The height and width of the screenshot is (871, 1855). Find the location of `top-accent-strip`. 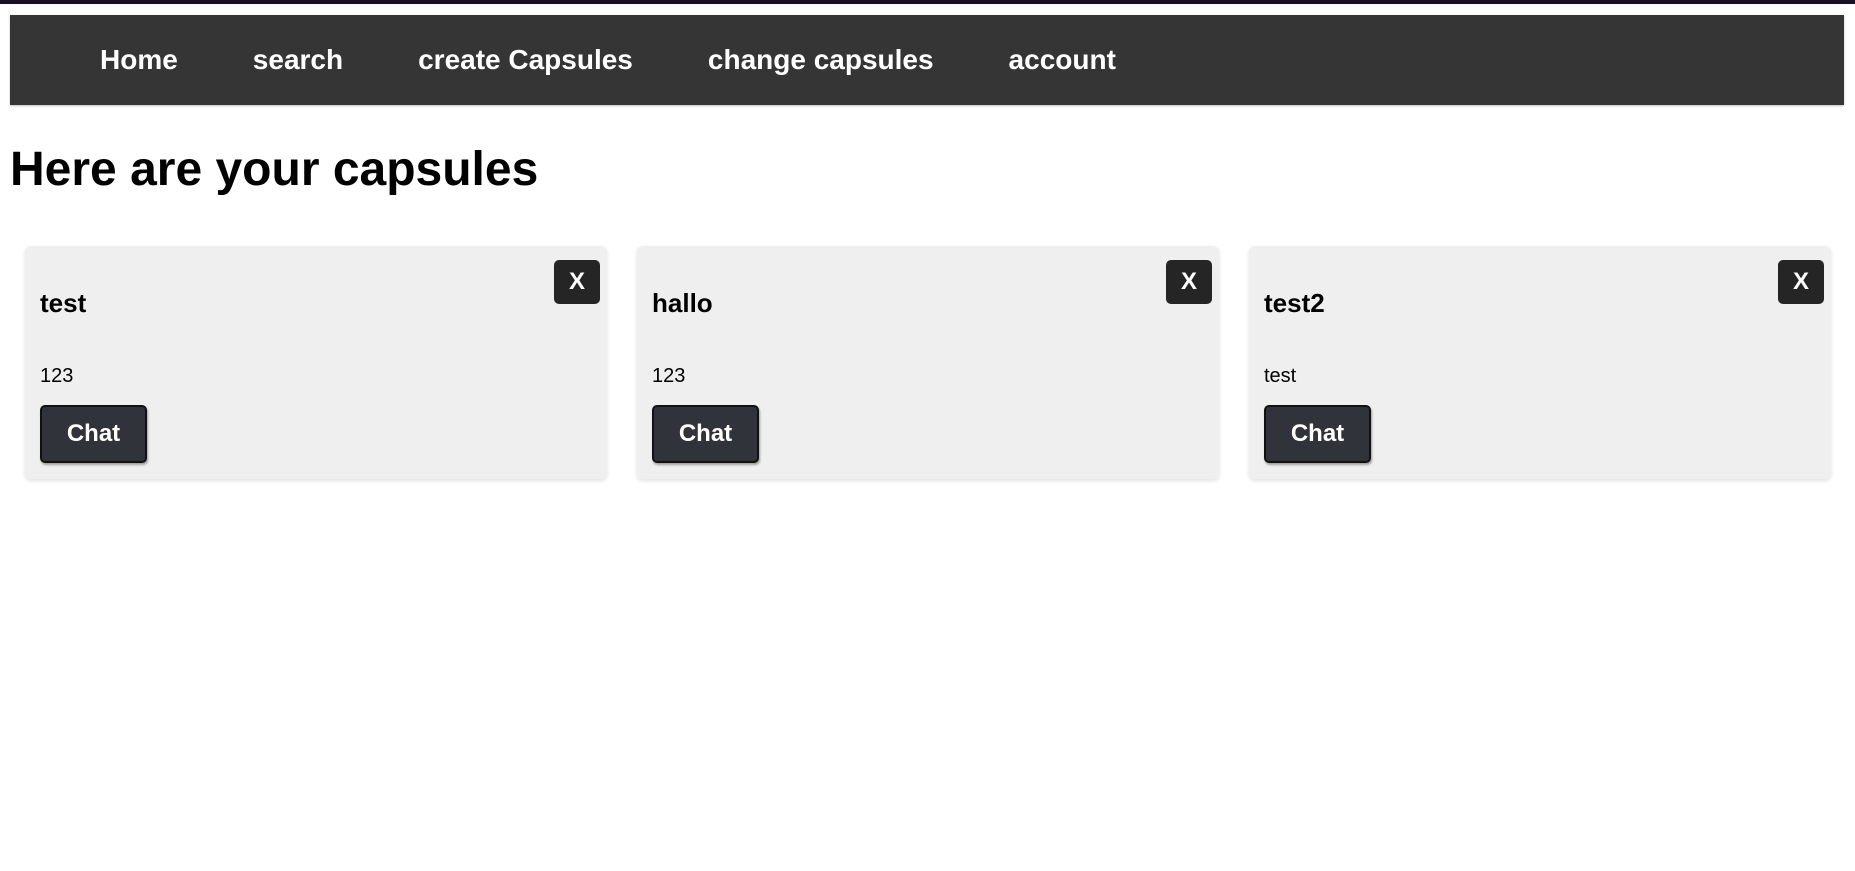

top-accent-strip is located at coordinates (927, 2).